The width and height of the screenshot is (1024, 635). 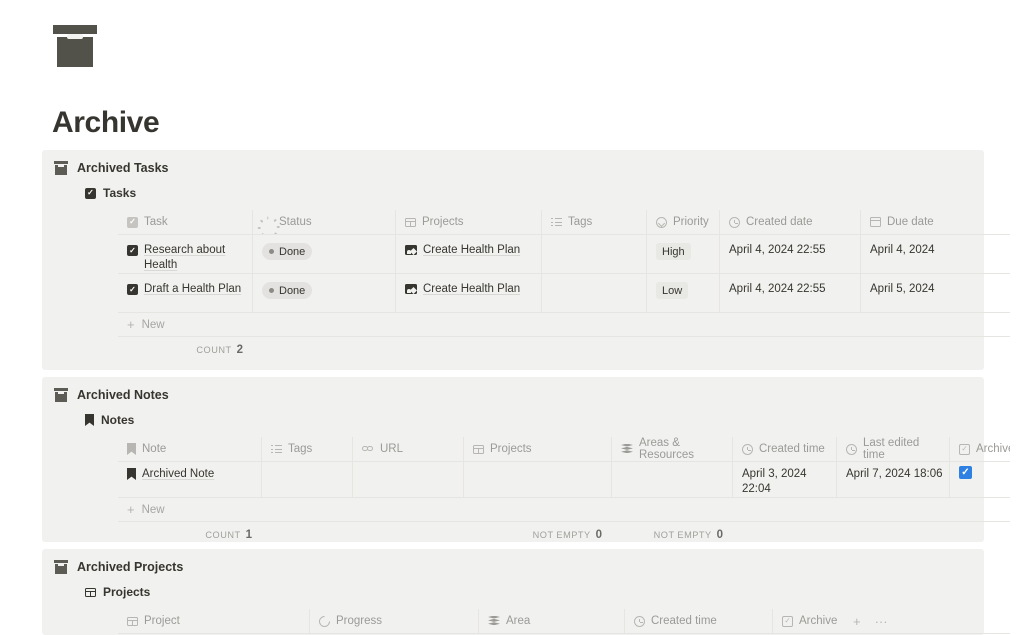 What do you see at coordinates (127, 592) in the screenshot?
I see `database-title-label: Projects` at bounding box center [127, 592].